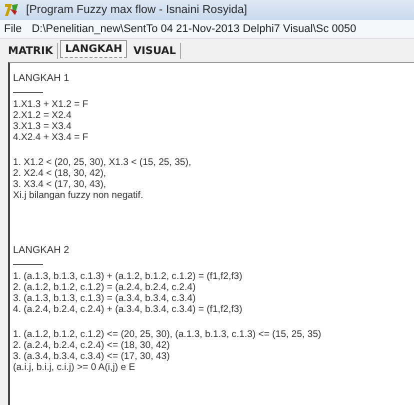 The height and width of the screenshot is (405, 414). I want to click on file-path-menu-item: D:\Penelitian_new\SentTo 04 21-Nov-2013 Delphi7 Visual\Sc 0050, so click(194, 29).